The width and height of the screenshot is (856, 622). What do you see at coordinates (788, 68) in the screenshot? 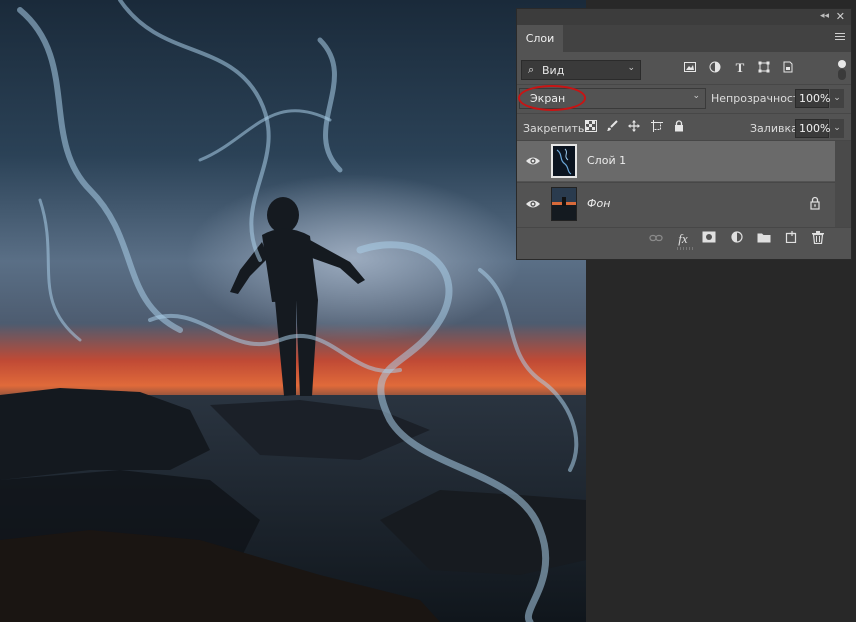
I see `smart-object-filter-icon` at bounding box center [788, 68].